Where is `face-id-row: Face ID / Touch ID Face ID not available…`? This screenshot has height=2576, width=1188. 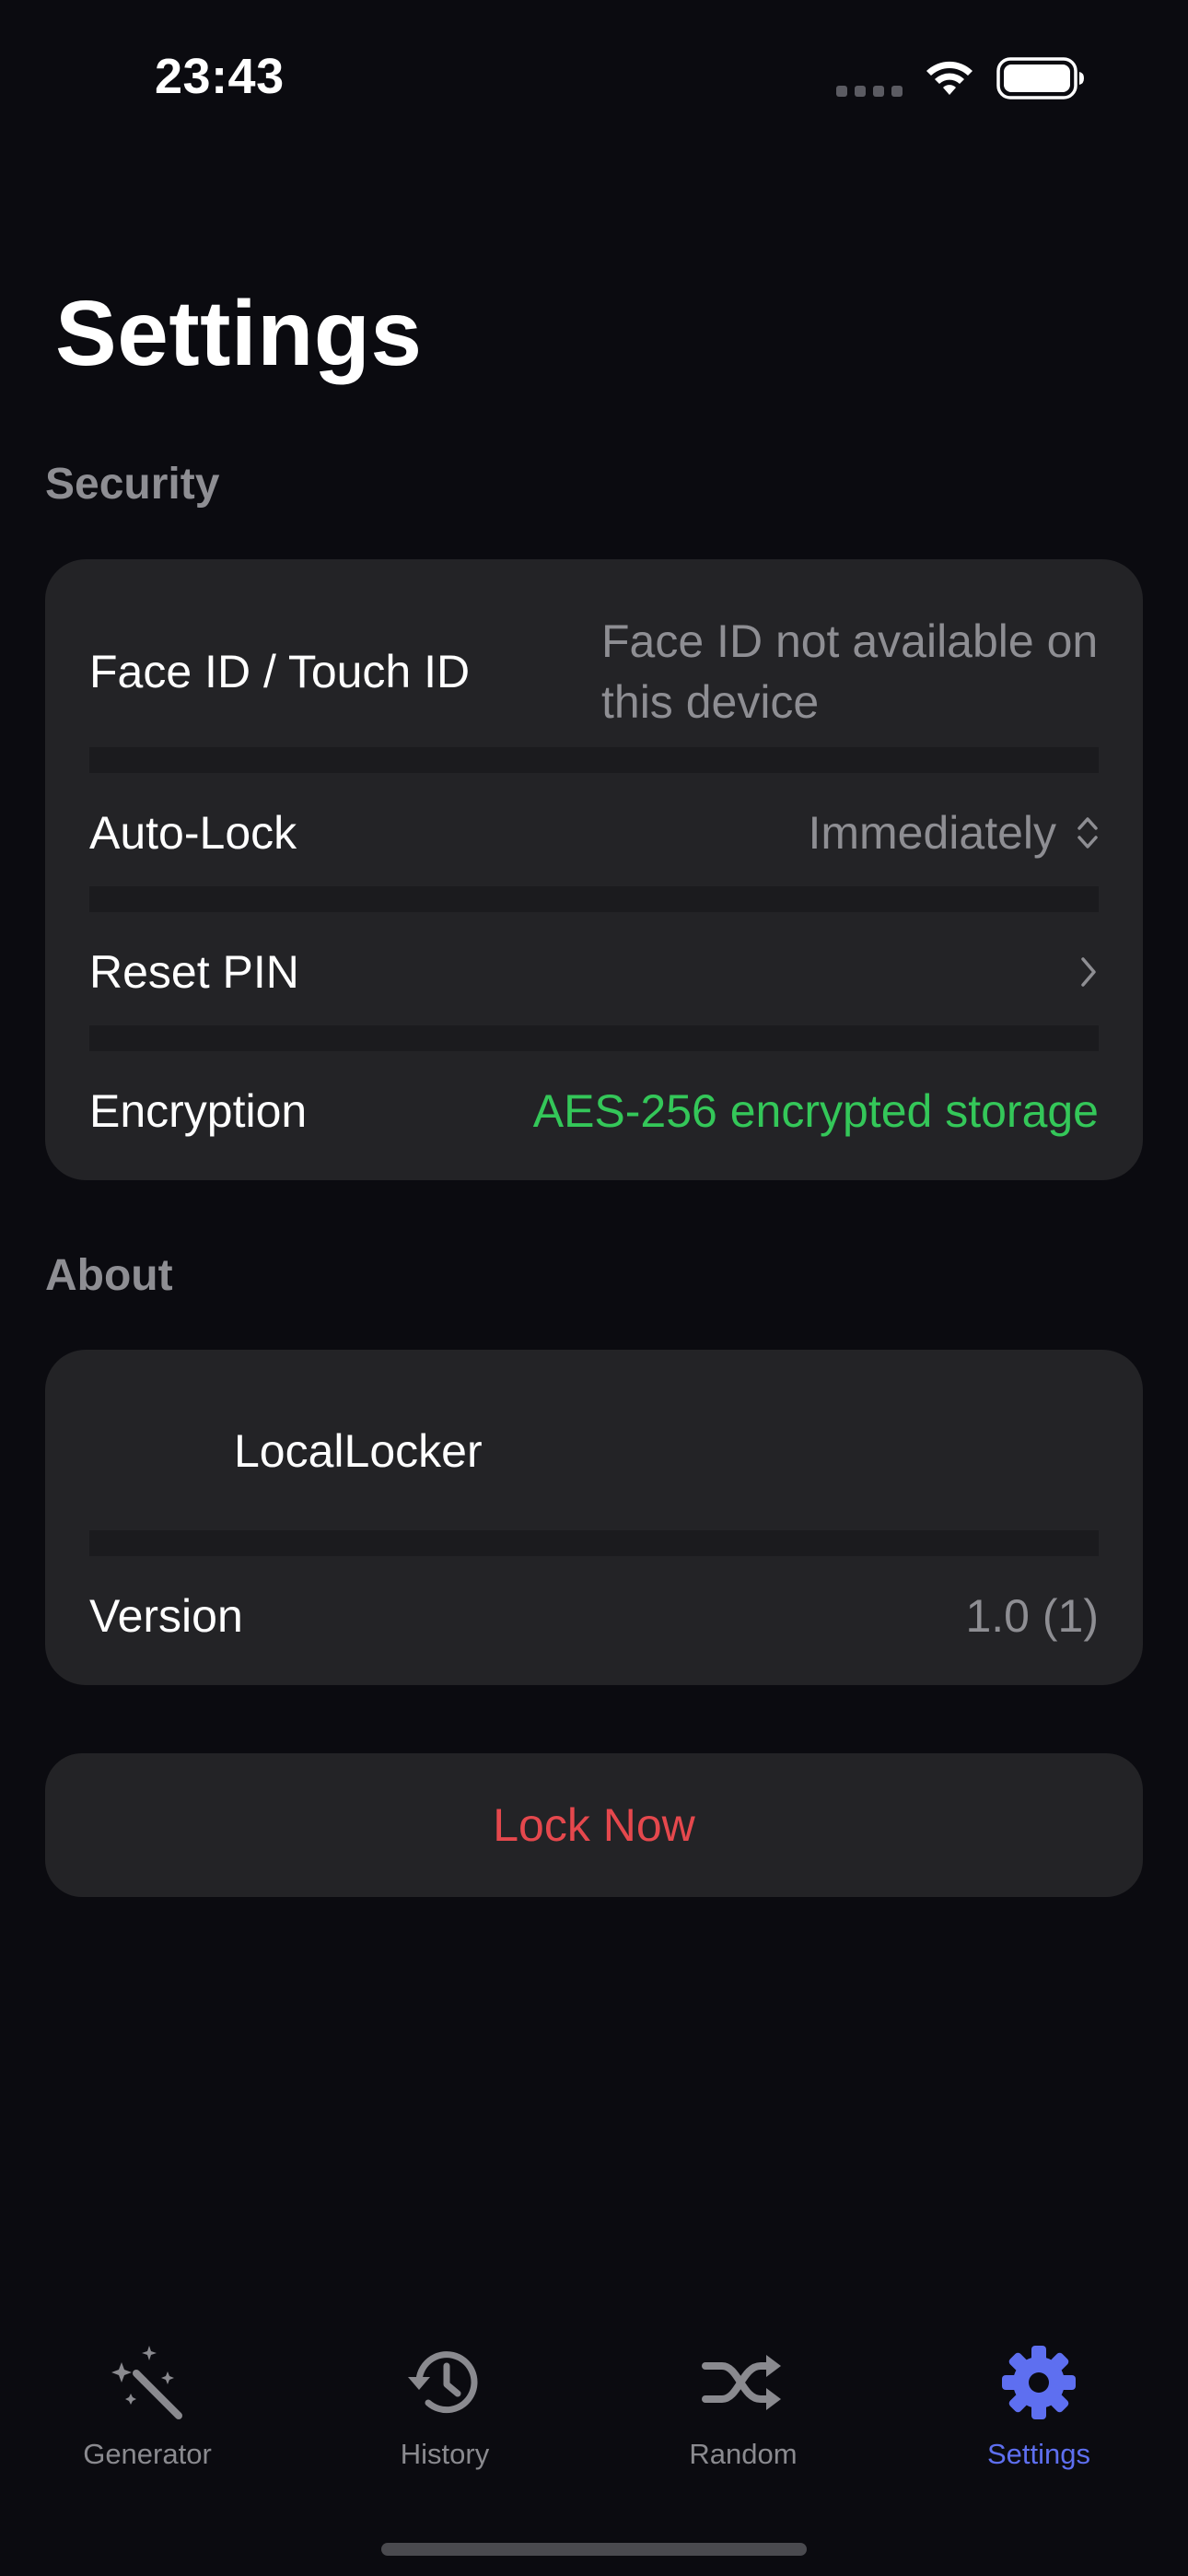
face-id-row: Face ID / Touch ID Face ID not available… is located at coordinates (594, 671).